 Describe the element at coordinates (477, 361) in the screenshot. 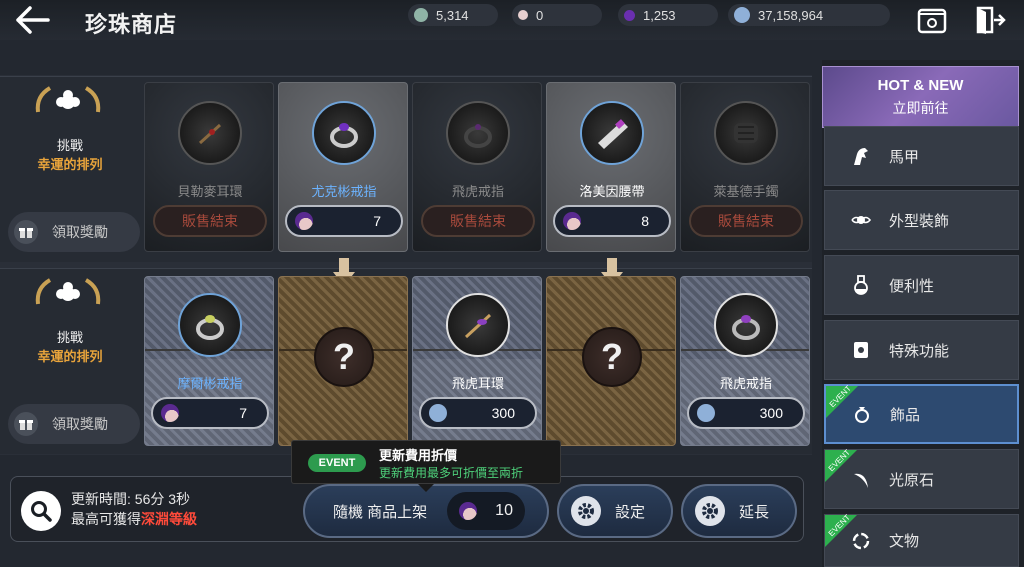

I see `shop-card: 飛虎耳環 300` at that location.